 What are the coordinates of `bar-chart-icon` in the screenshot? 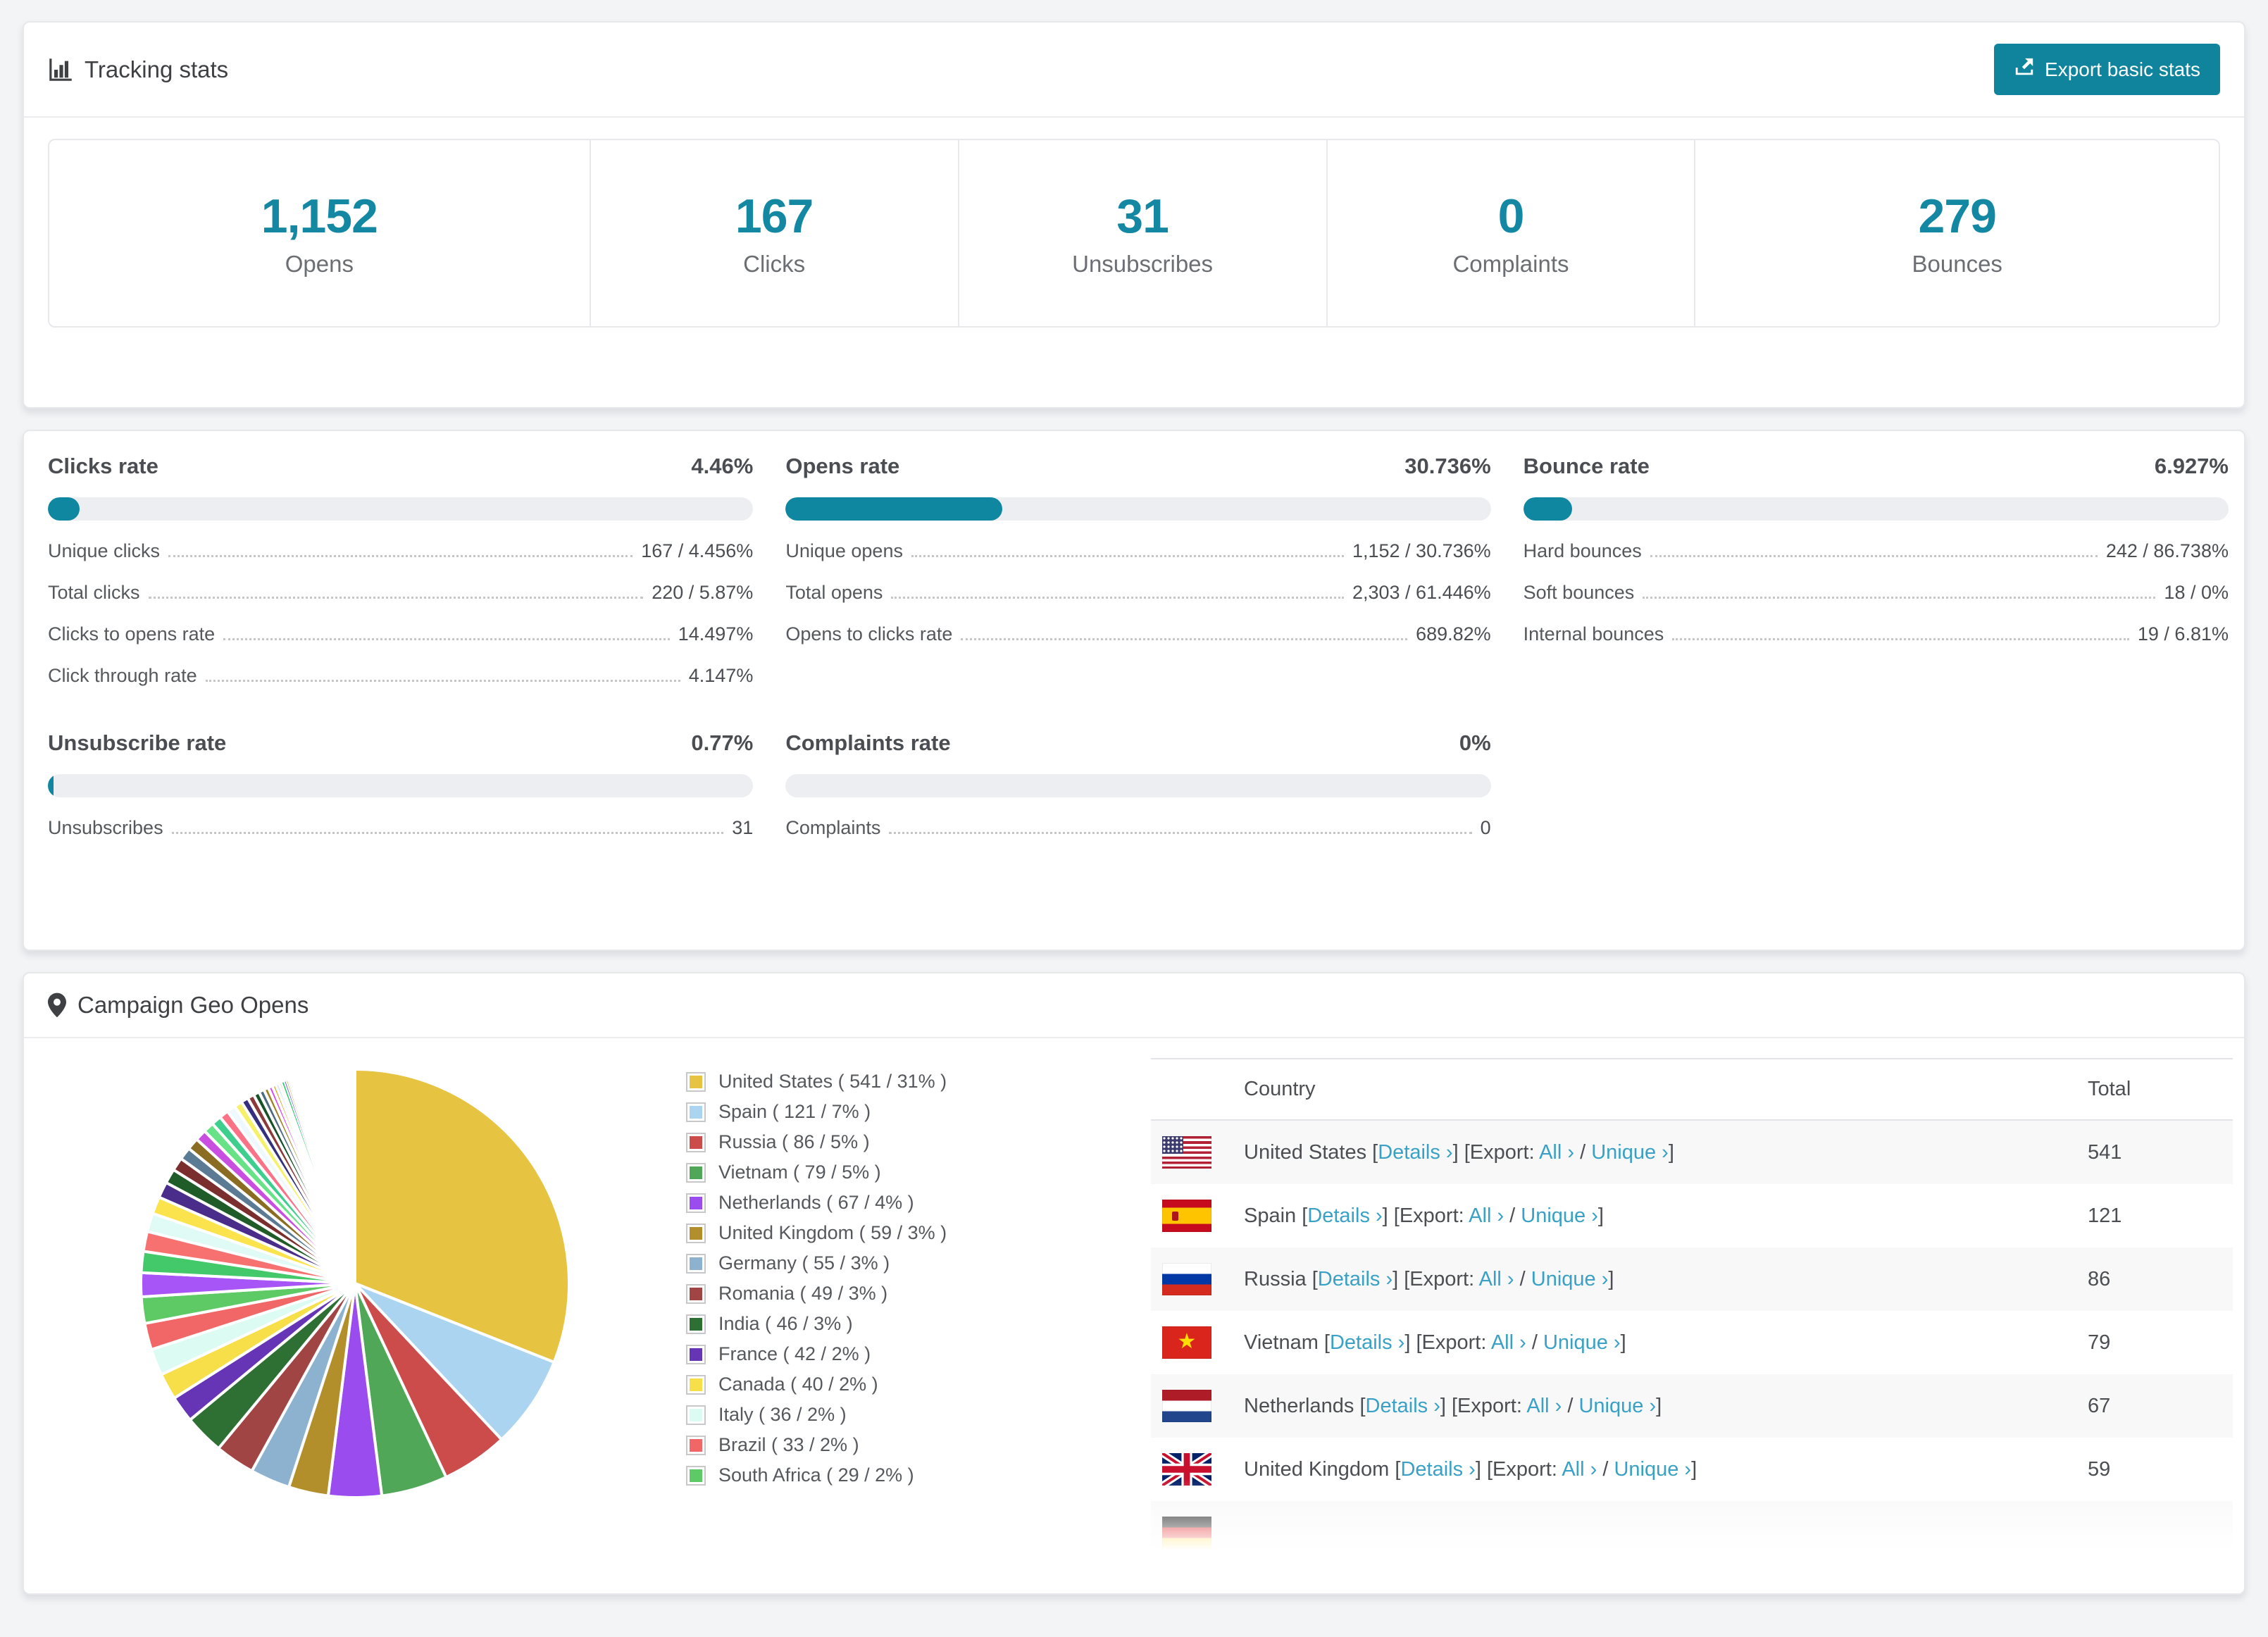 It's located at (61, 69).